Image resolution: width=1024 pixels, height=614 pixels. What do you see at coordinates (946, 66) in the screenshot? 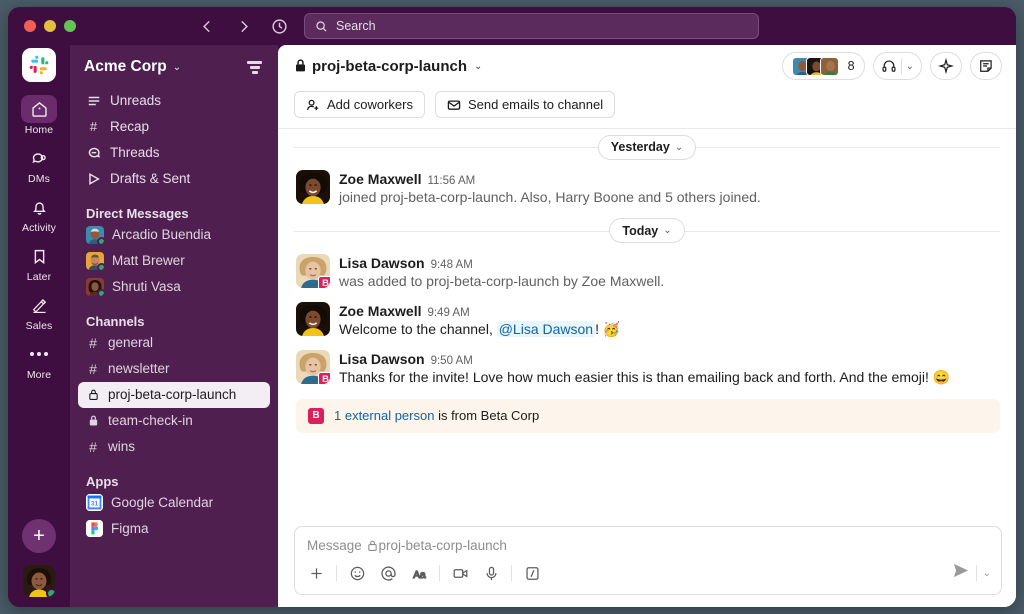
I see `ai-button` at bounding box center [946, 66].